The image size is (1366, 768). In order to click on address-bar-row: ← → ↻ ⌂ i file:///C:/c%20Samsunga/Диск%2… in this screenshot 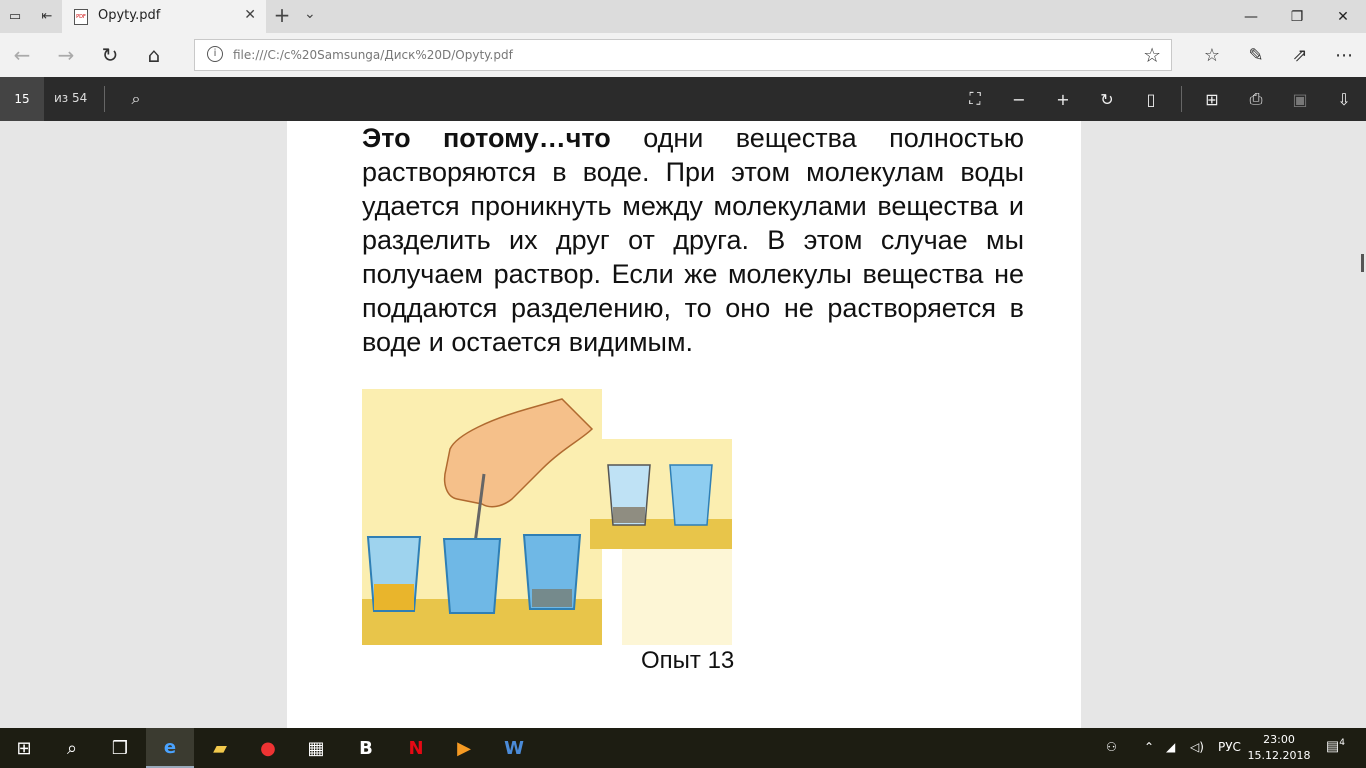, I will do `click(683, 55)`.